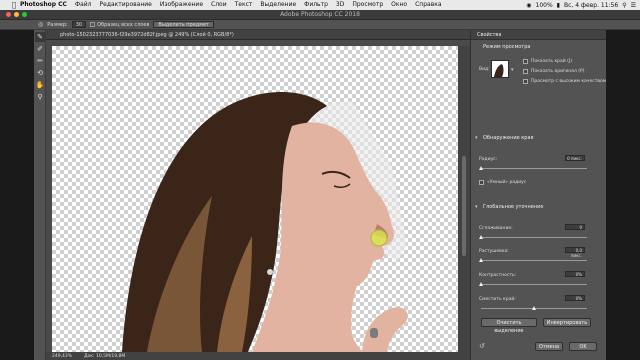 The image size is (640, 360). I want to click on menu-edit: Редактирование, so click(126, 5).